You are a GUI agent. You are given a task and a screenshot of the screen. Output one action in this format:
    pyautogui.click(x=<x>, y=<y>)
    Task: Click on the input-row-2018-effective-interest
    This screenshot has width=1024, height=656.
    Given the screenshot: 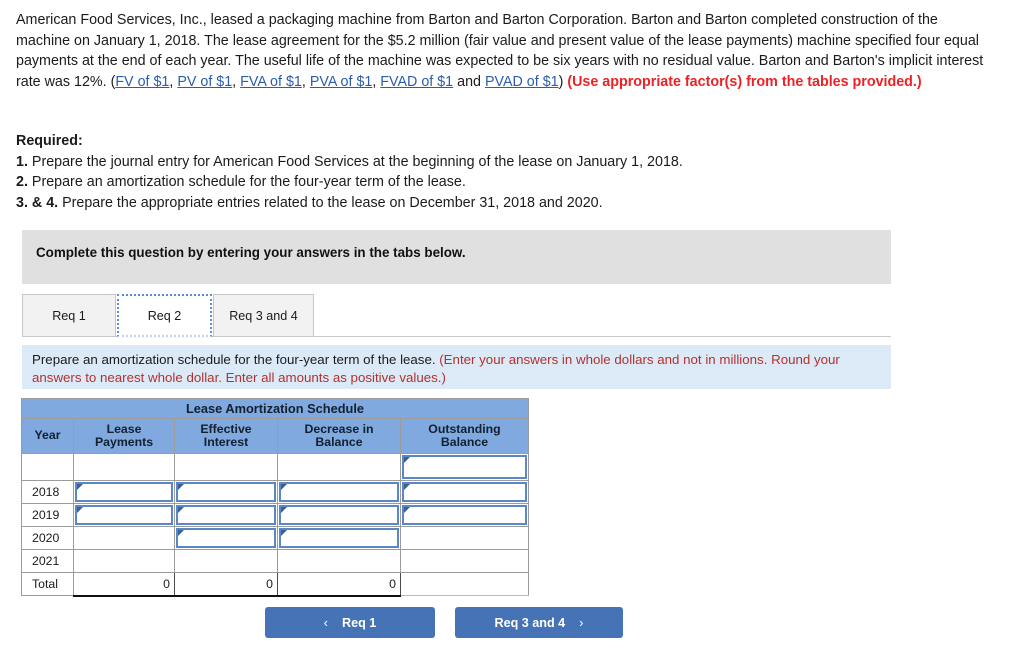 What is the action you would take?
    pyautogui.click(x=226, y=492)
    